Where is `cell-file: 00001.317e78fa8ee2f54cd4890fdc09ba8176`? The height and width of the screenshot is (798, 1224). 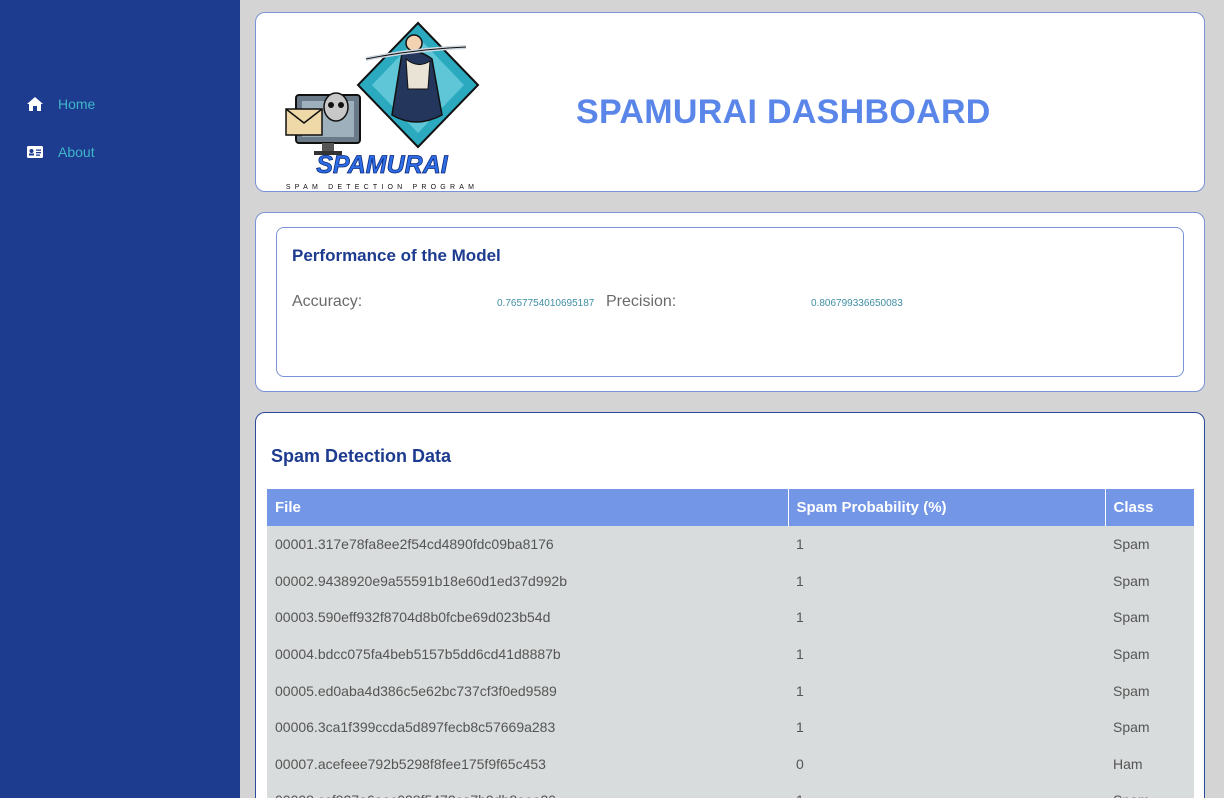
cell-file: 00001.317e78fa8ee2f54cd4890fdc09ba8176 is located at coordinates (527, 544).